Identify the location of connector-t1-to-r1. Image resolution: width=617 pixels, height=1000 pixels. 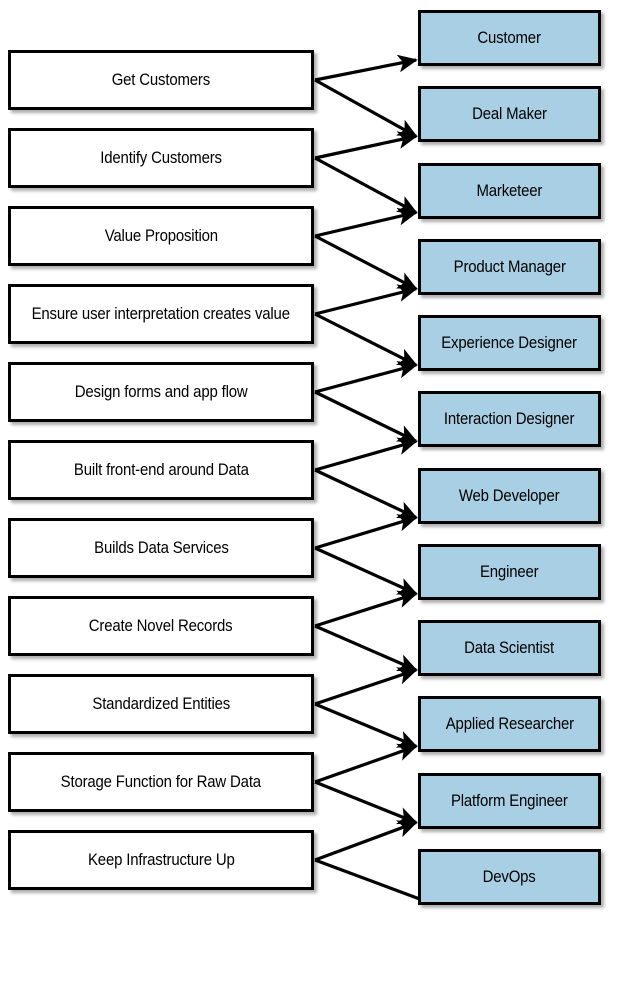
(366, 68).